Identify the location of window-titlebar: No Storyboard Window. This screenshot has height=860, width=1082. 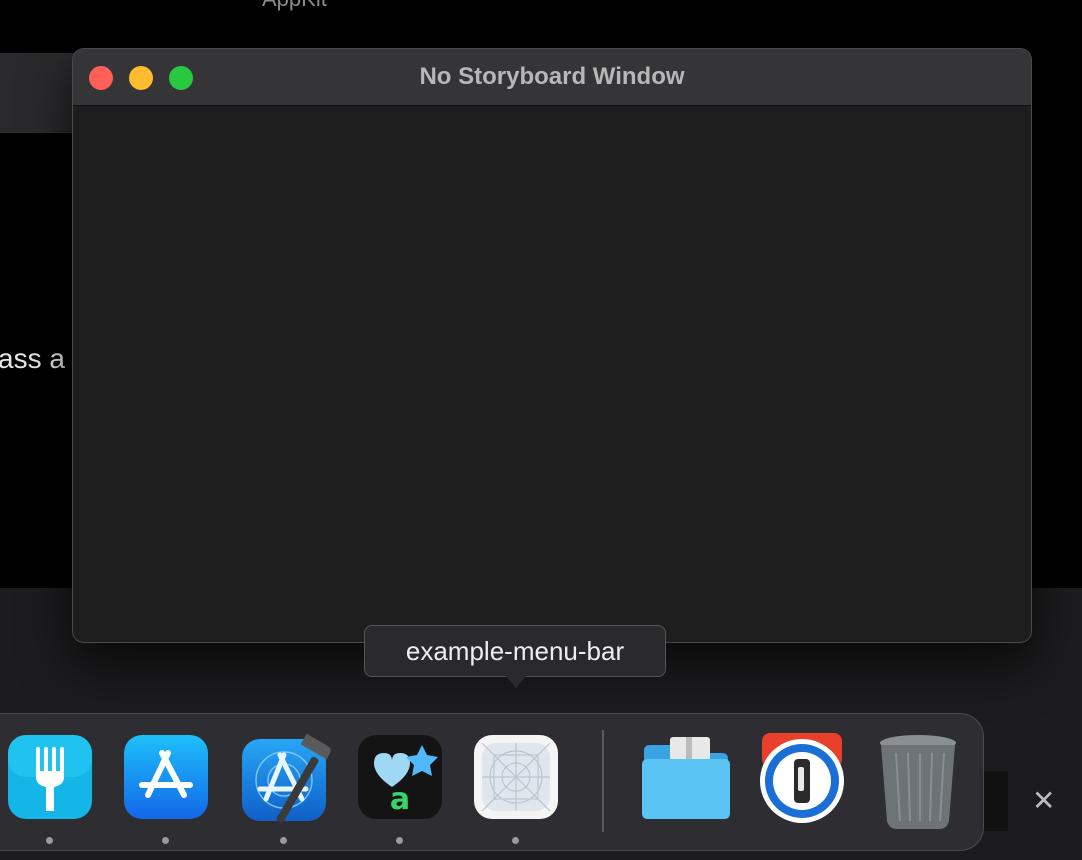
(552, 77).